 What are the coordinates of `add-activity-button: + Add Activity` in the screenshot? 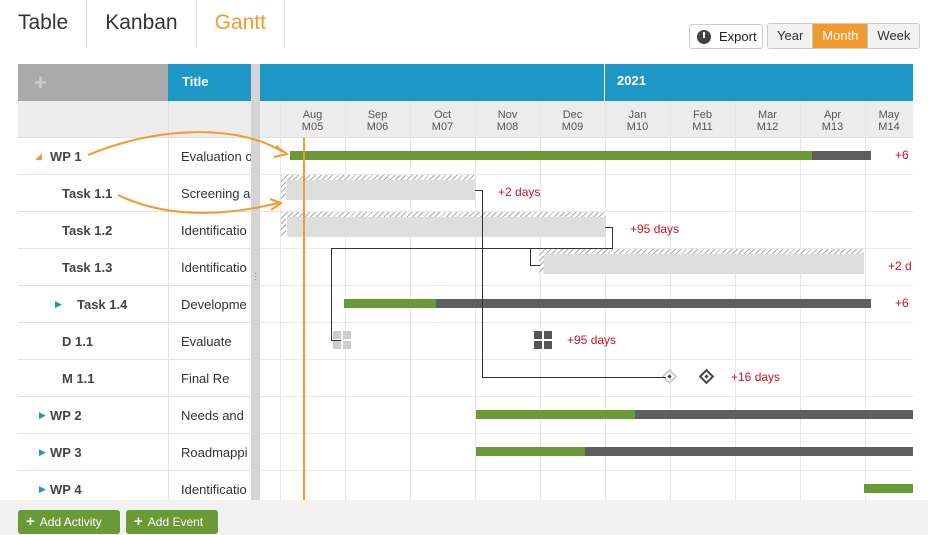 It's located at (69, 522).